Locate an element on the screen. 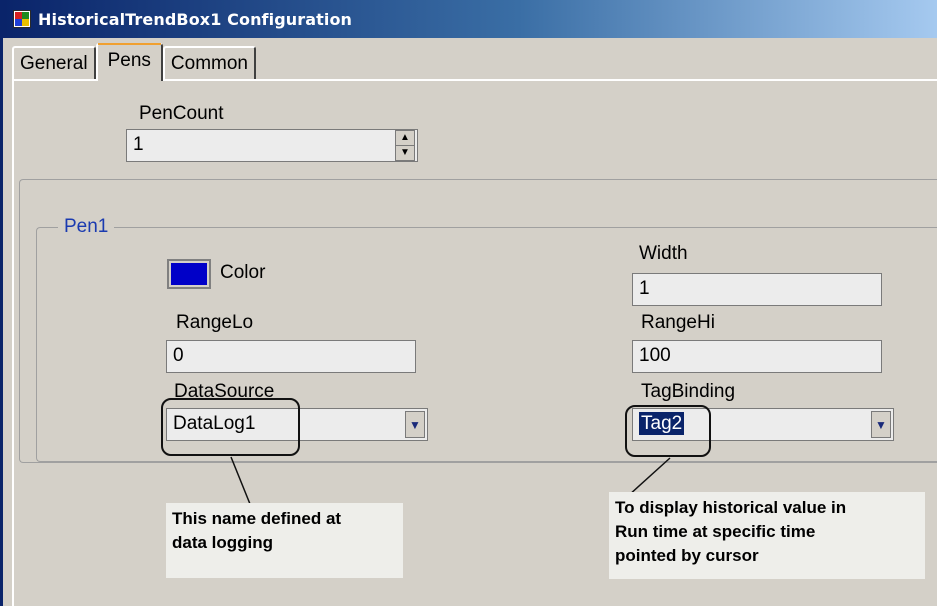  range-lo-label: RangeLo is located at coordinates (215, 322).